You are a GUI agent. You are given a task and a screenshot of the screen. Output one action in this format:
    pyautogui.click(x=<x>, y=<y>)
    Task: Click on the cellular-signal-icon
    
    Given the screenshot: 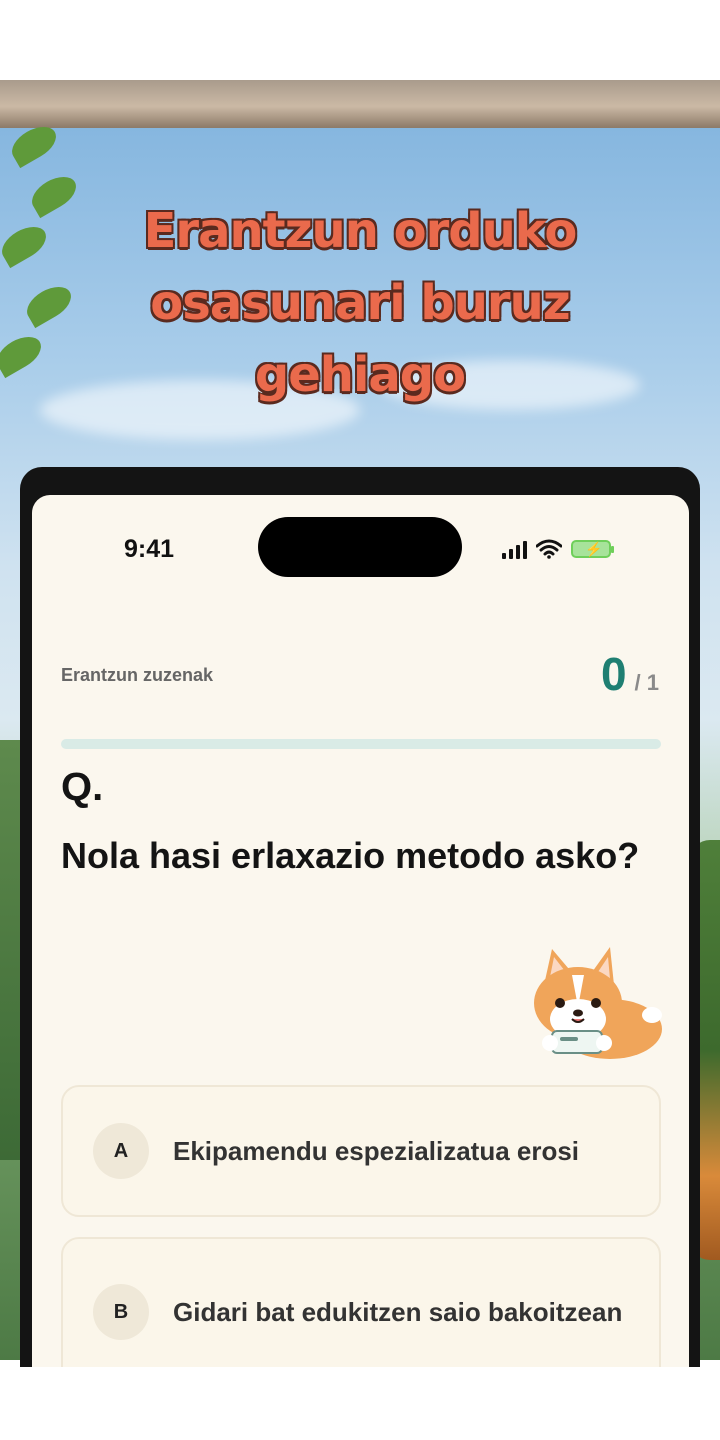 What is the action you would take?
    pyautogui.click(x=514, y=549)
    